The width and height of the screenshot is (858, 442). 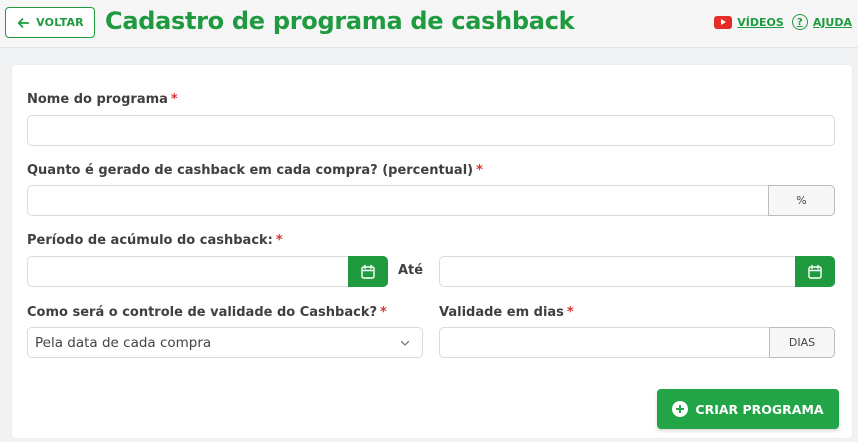 I want to click on videos-link: VÍDEOS, so click(x=749, y=22).